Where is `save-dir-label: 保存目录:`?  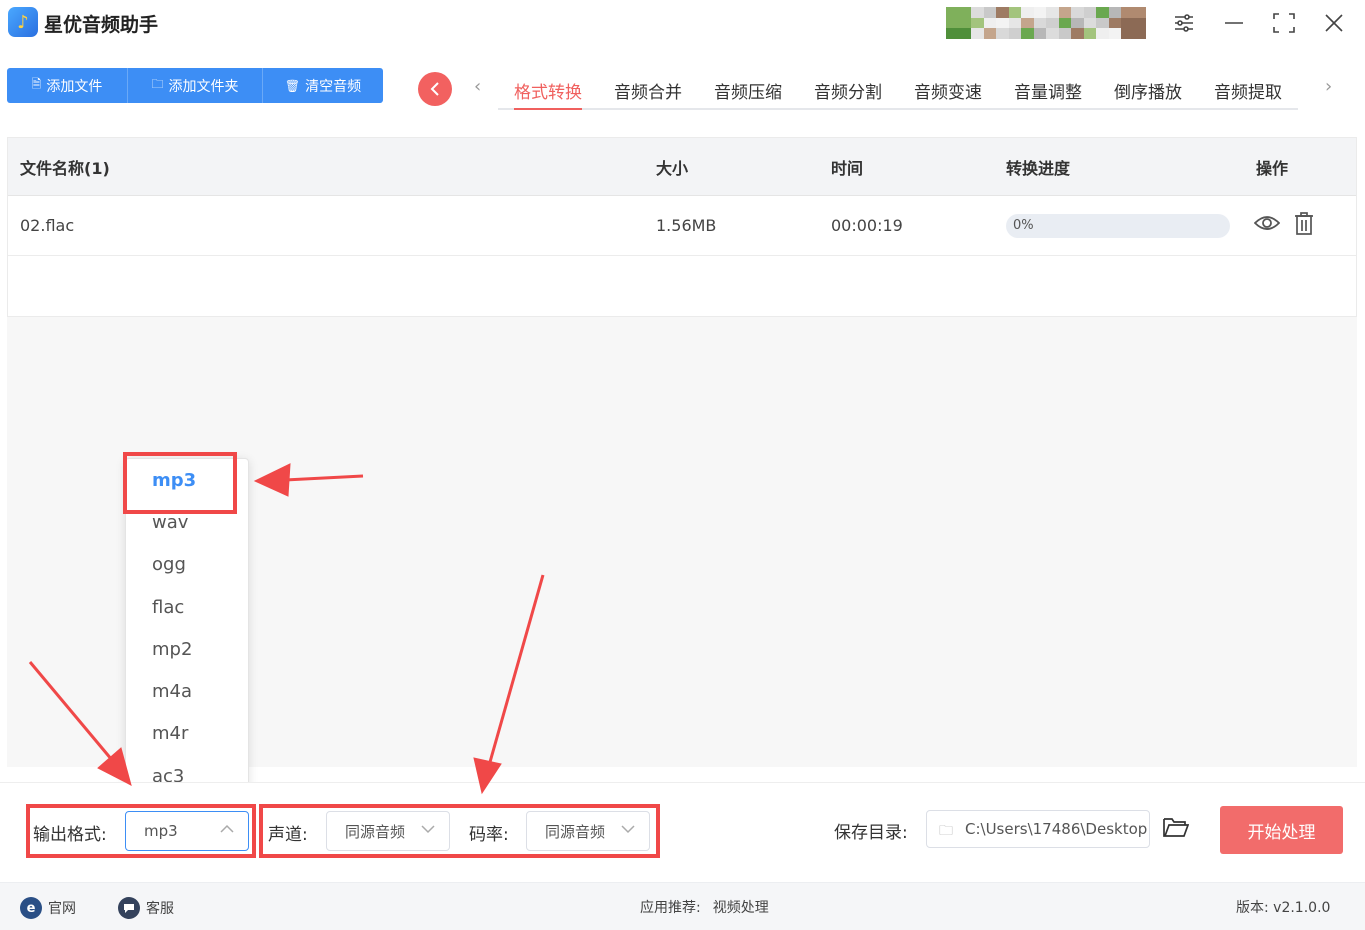 save-dir-label: 保存目录: is located at coordinates (871, 833).